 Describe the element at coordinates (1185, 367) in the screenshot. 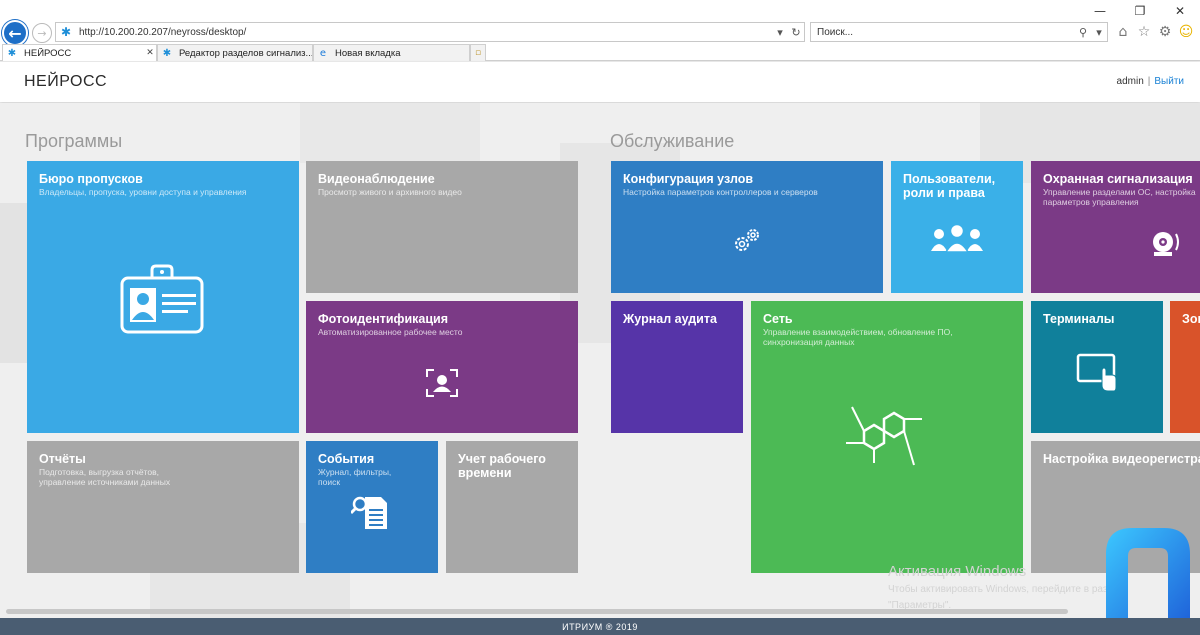

I see `tile-zones: Зоны` at that location.